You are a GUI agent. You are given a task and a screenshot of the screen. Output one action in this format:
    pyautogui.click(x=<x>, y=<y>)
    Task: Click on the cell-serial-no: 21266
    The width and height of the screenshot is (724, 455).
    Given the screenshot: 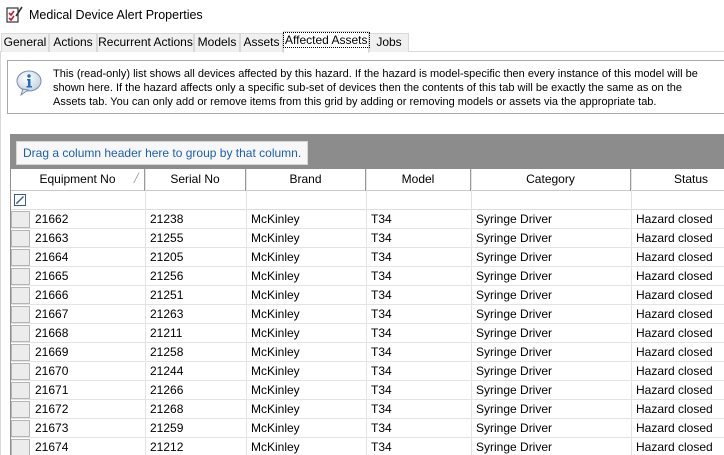 What is the action you would take?
    pyautogui.click(x=167, y=390)
    